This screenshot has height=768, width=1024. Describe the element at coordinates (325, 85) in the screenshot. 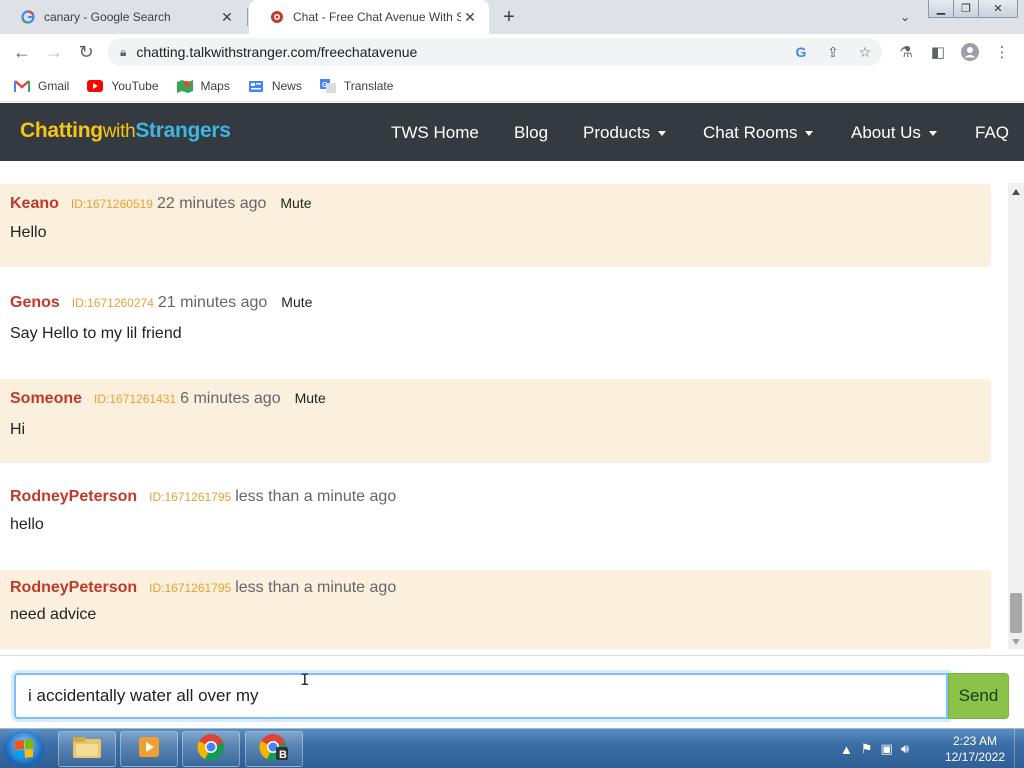

I see `svg-text: G` at that location.